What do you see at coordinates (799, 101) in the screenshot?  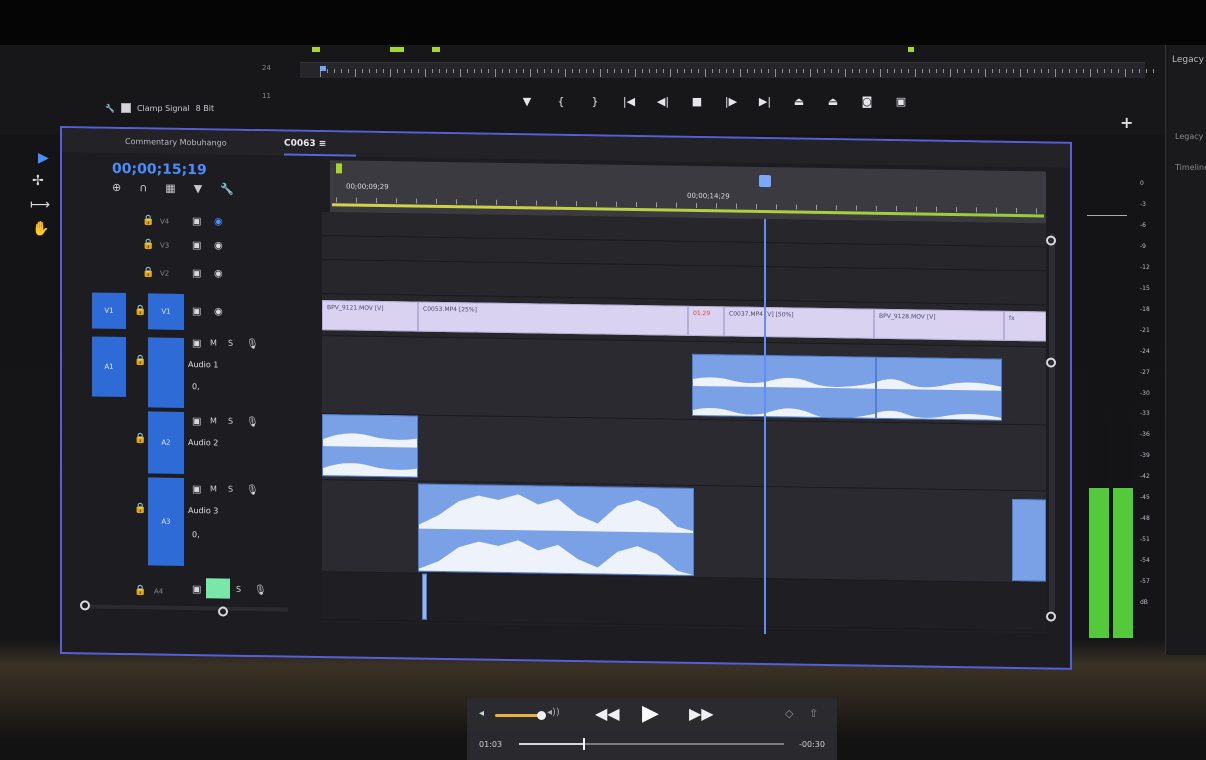 I see `lift-icon: ⏏` at bounding box center [799, 101].